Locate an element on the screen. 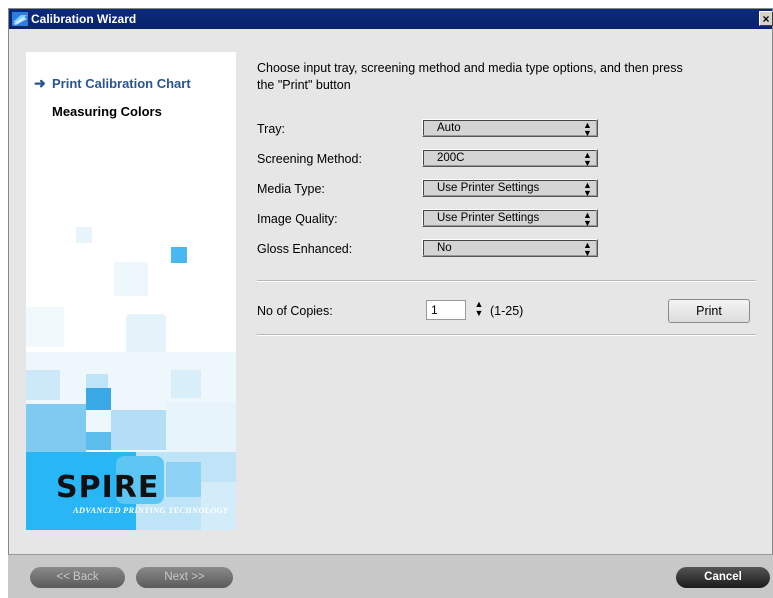 The image size is (773, 598). image-quality-value: Use Printer Settings is located at coordinates (488, 218).